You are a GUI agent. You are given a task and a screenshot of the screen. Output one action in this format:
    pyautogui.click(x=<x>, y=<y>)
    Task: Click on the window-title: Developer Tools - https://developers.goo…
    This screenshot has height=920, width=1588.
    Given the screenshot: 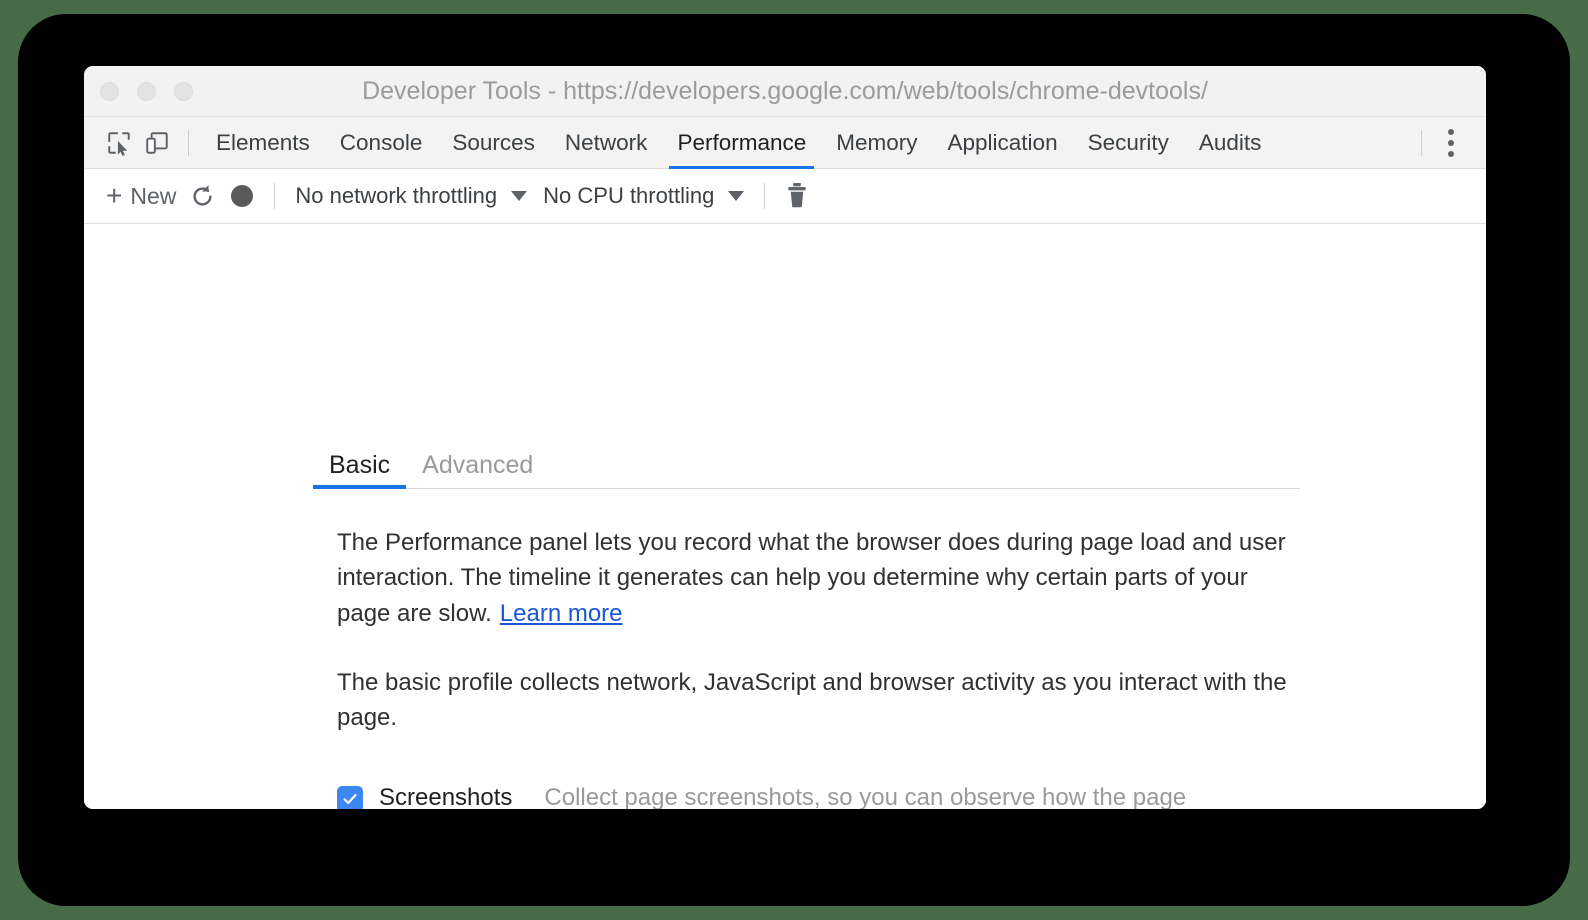 What is the action you would take?
    pyautogui.click(x=785, y=91)
    